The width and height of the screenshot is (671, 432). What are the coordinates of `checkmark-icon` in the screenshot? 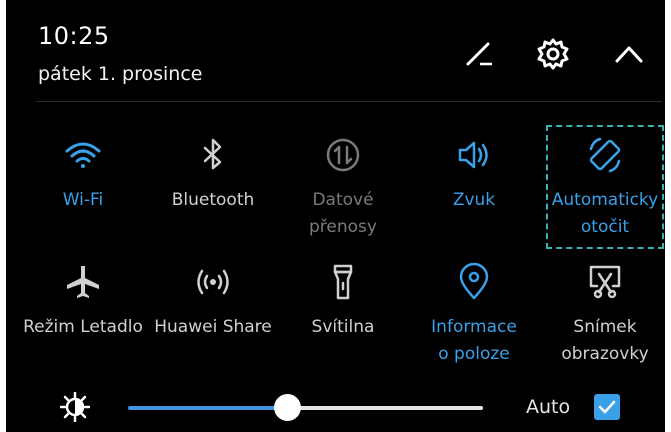 It's located at (607, 407).